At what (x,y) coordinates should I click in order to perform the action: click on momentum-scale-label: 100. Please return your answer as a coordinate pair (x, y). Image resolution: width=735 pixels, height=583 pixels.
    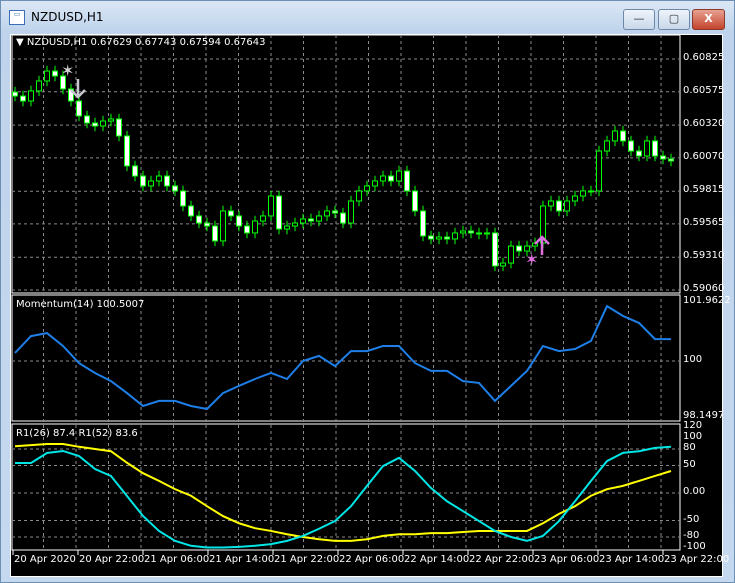
    Looking at the image, I should click on (693, 359).